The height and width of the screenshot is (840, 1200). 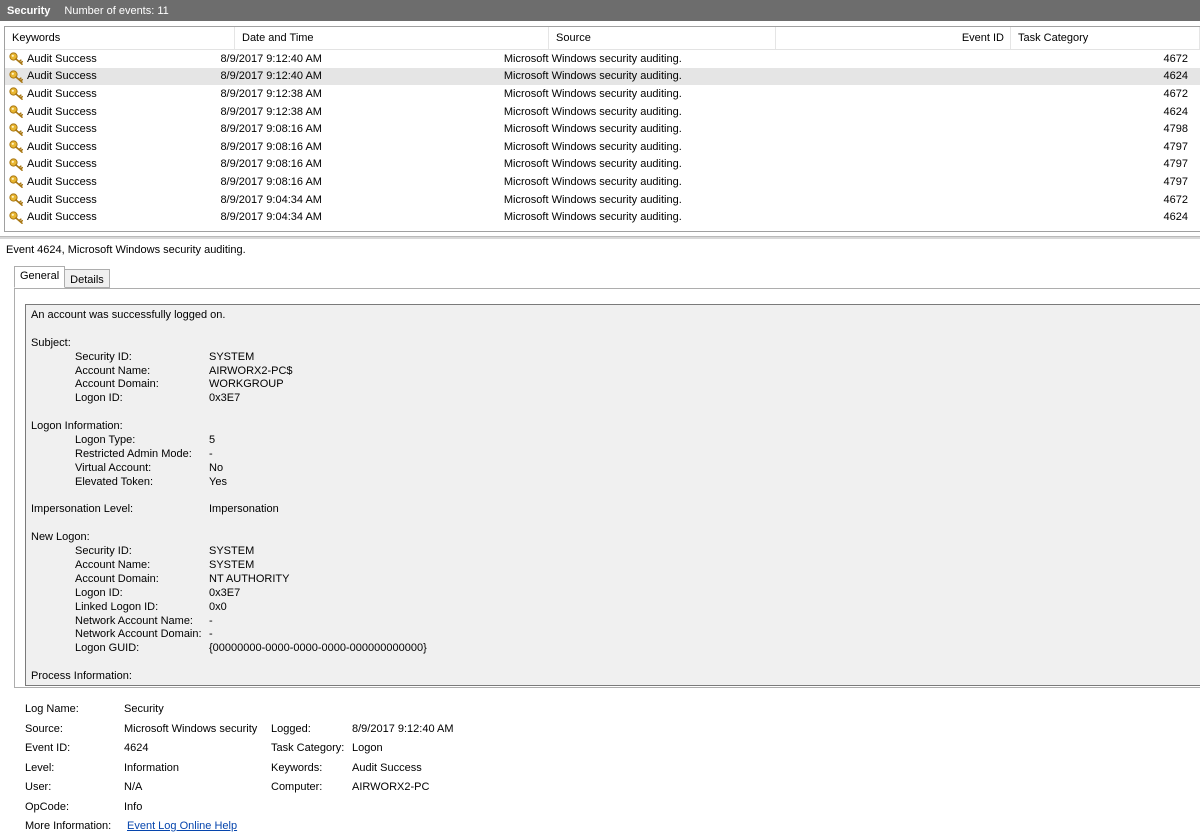 I want to click on message-field-label: Elevated Token:, so click(x=114, y=481).